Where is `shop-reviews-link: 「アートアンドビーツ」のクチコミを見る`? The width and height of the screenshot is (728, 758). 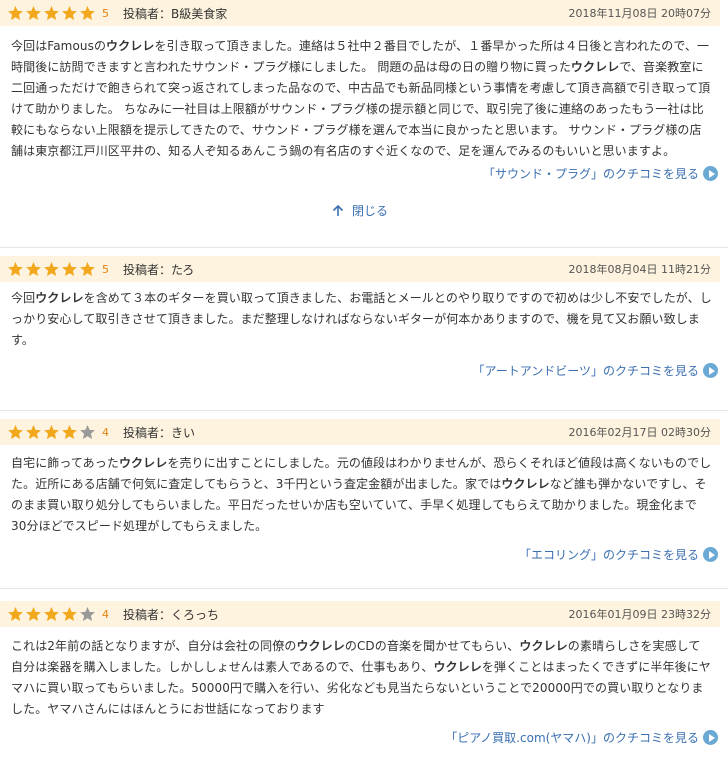
shop-reviews-link: 「アートアンドビーツ」のクチコミを見る is located at coordinates (595, 370).